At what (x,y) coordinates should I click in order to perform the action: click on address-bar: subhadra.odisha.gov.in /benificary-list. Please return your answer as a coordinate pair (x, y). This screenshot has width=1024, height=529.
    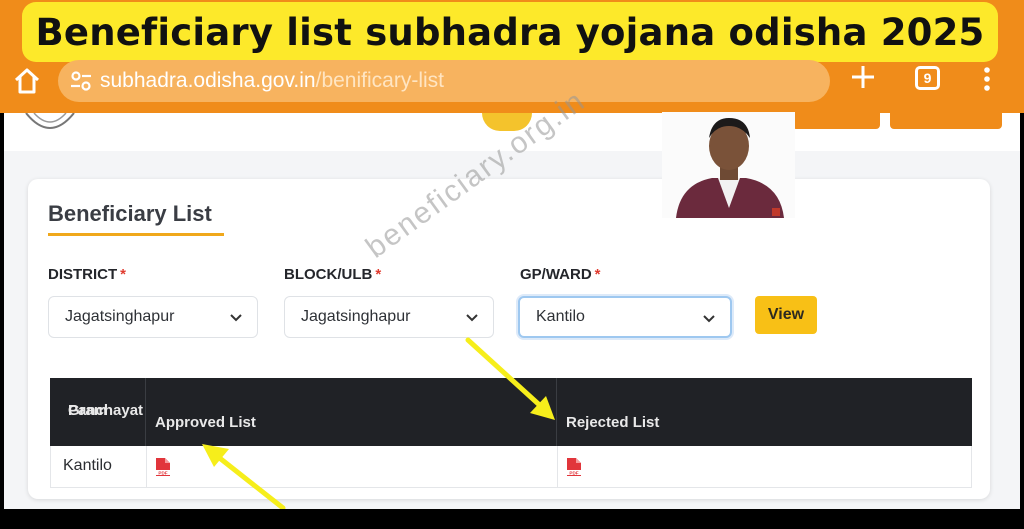
    Looking at the image, I should click on (444, 81).